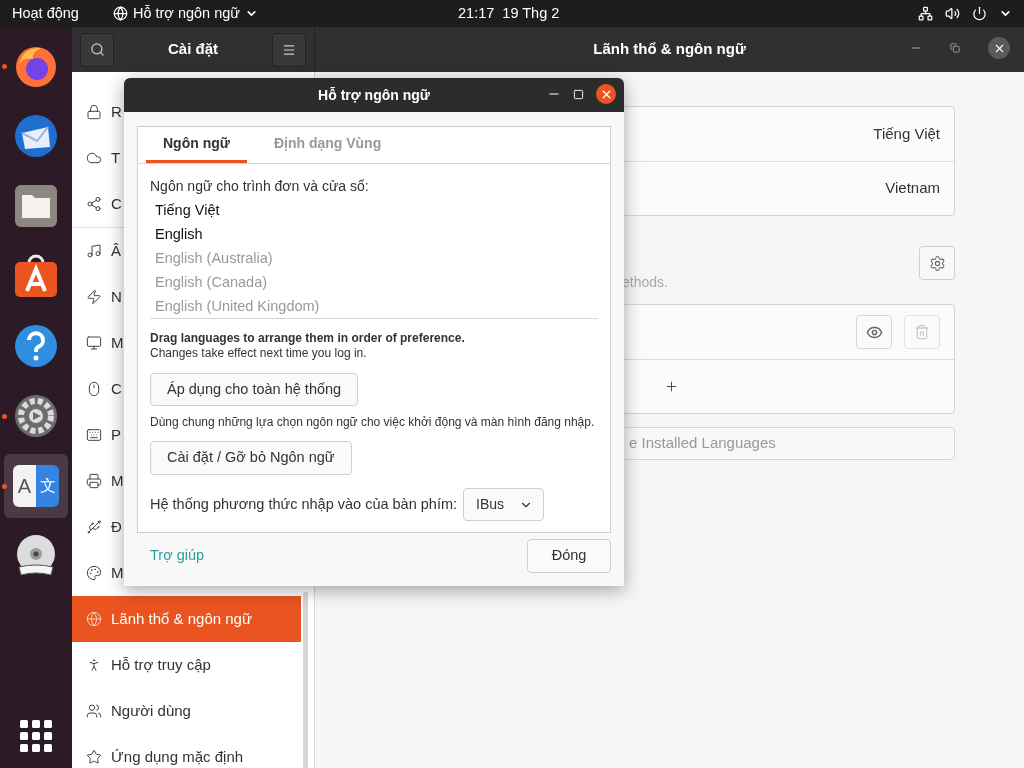  Describe the element at coordinates (374, 95) in the screenshot. I see `dialog-title: Hỗ trợ ngôn ngữ` at that location.